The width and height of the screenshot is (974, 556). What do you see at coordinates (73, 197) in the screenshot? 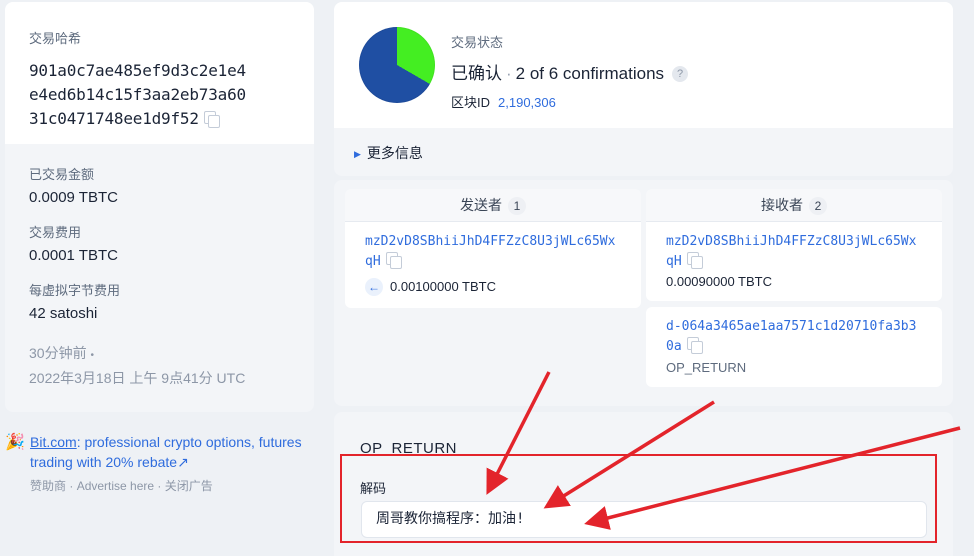
I see `amount-value: 0.0009 TBTC` at bounding box center [73, 197].